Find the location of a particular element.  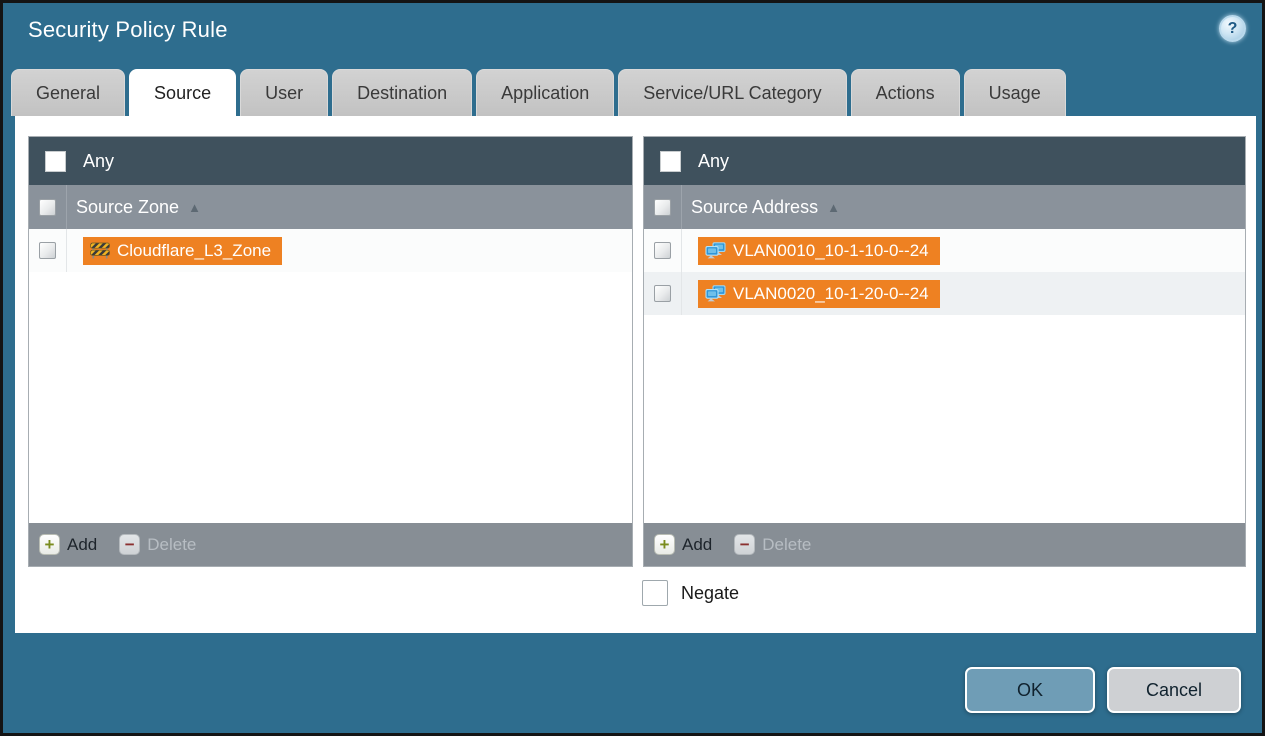

cancel-button: Cancel is located at coordinates (1174, 690).